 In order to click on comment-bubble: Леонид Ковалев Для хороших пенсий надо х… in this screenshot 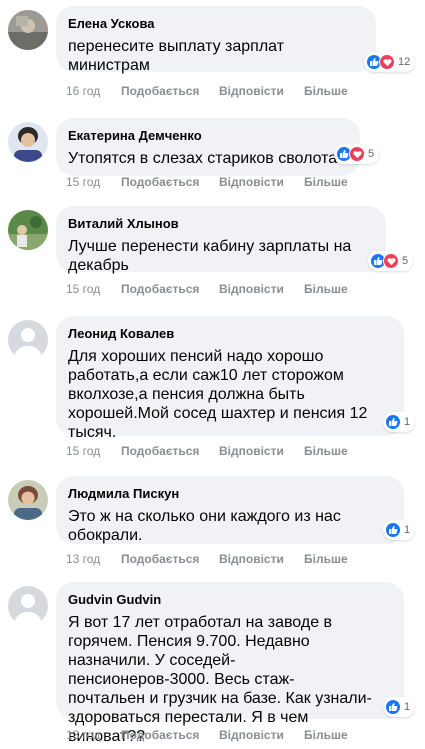, I will do `click(230, 378)`.